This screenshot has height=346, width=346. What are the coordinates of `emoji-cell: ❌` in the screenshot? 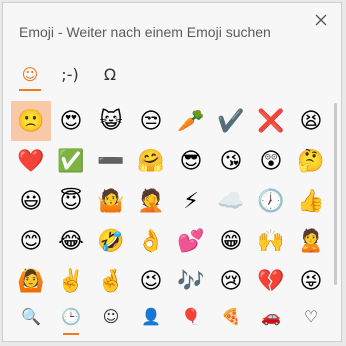 It's located at (271, 121).